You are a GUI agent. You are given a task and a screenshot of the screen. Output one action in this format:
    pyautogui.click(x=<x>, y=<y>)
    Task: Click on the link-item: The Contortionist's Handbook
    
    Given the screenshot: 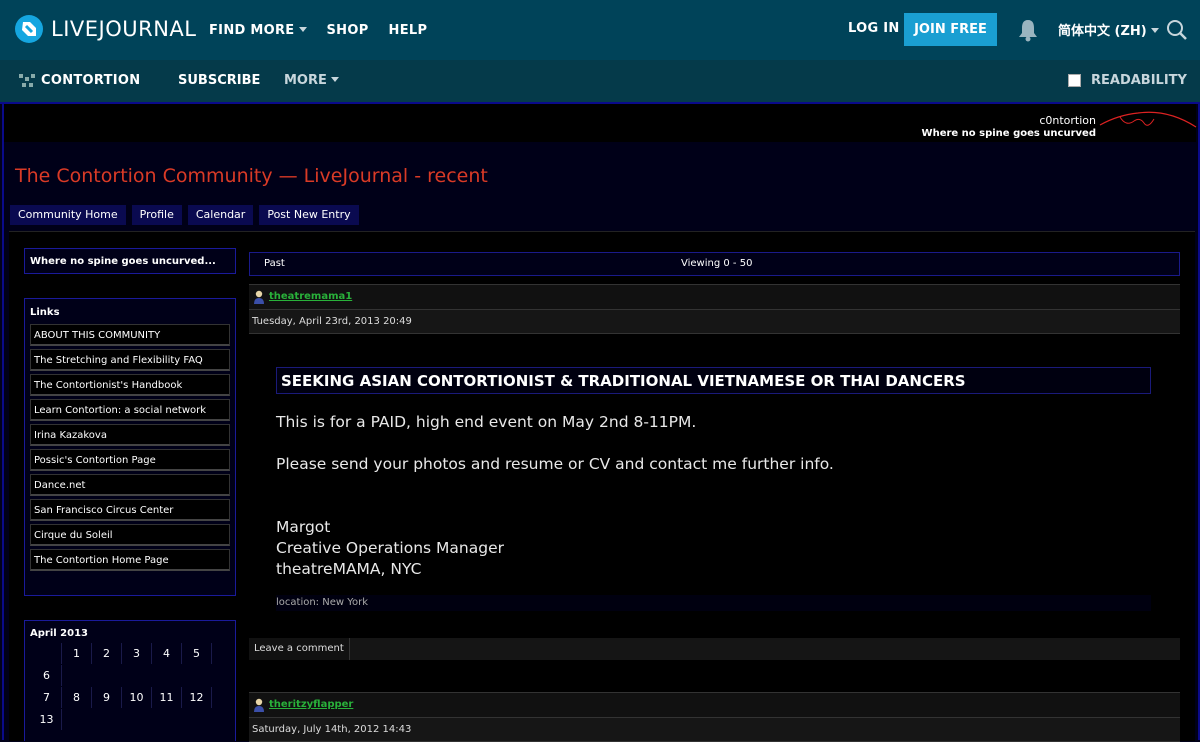 What is the action you would take?
    pyautogui.click(x=130, y=385)
    